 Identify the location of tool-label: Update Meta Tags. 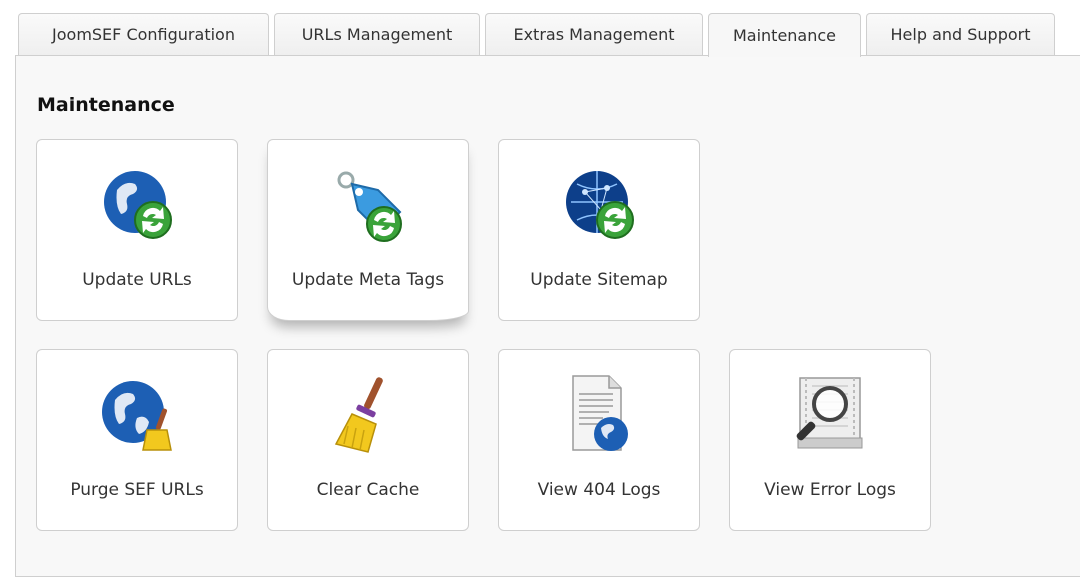
(368, 280).